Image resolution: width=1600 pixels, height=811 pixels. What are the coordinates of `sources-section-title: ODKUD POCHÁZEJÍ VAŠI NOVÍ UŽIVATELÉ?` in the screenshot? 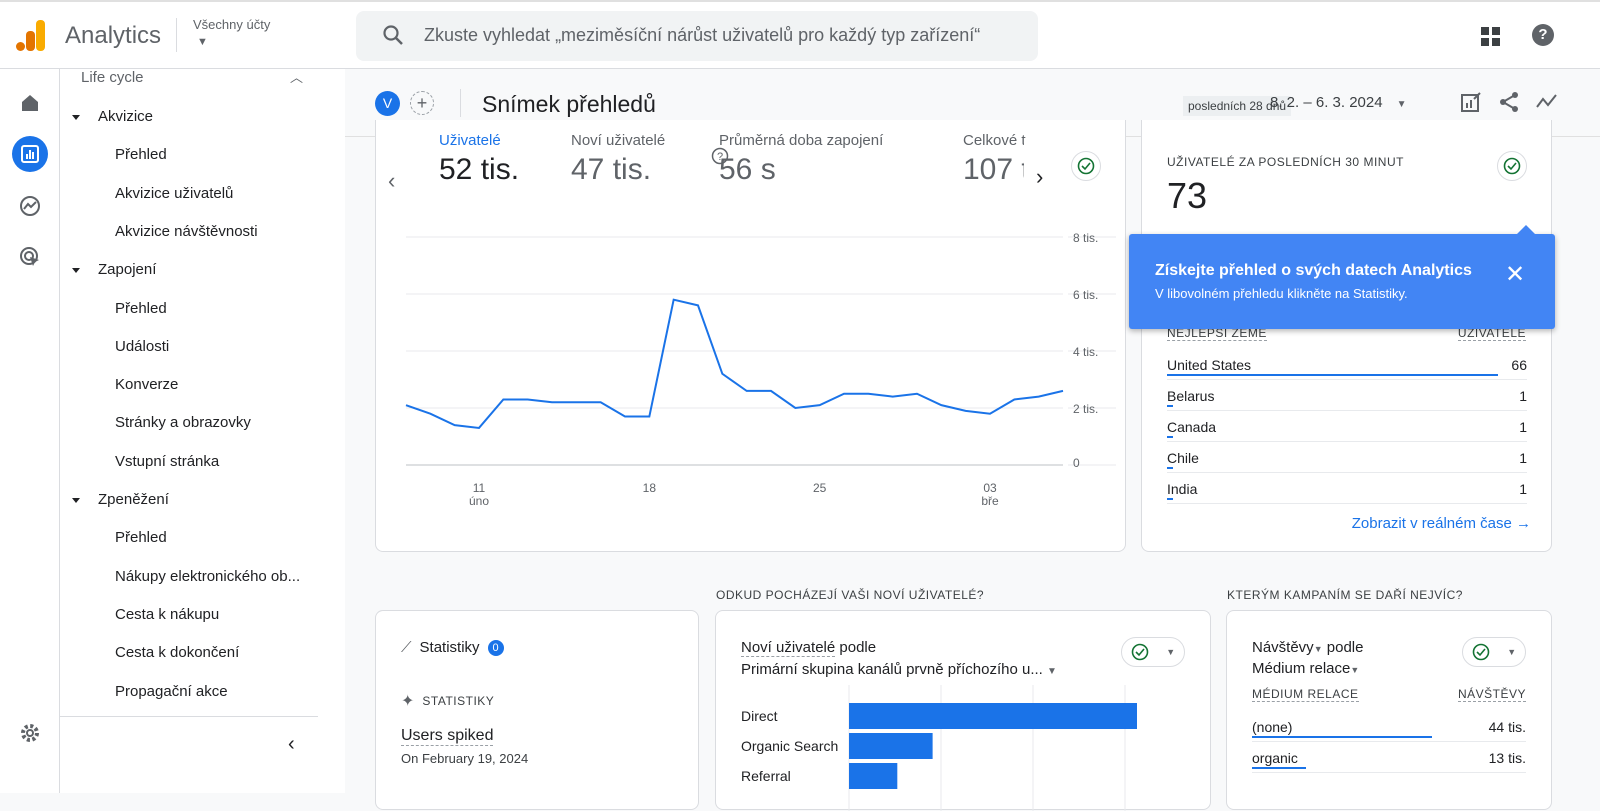 It's located at (850, 595).